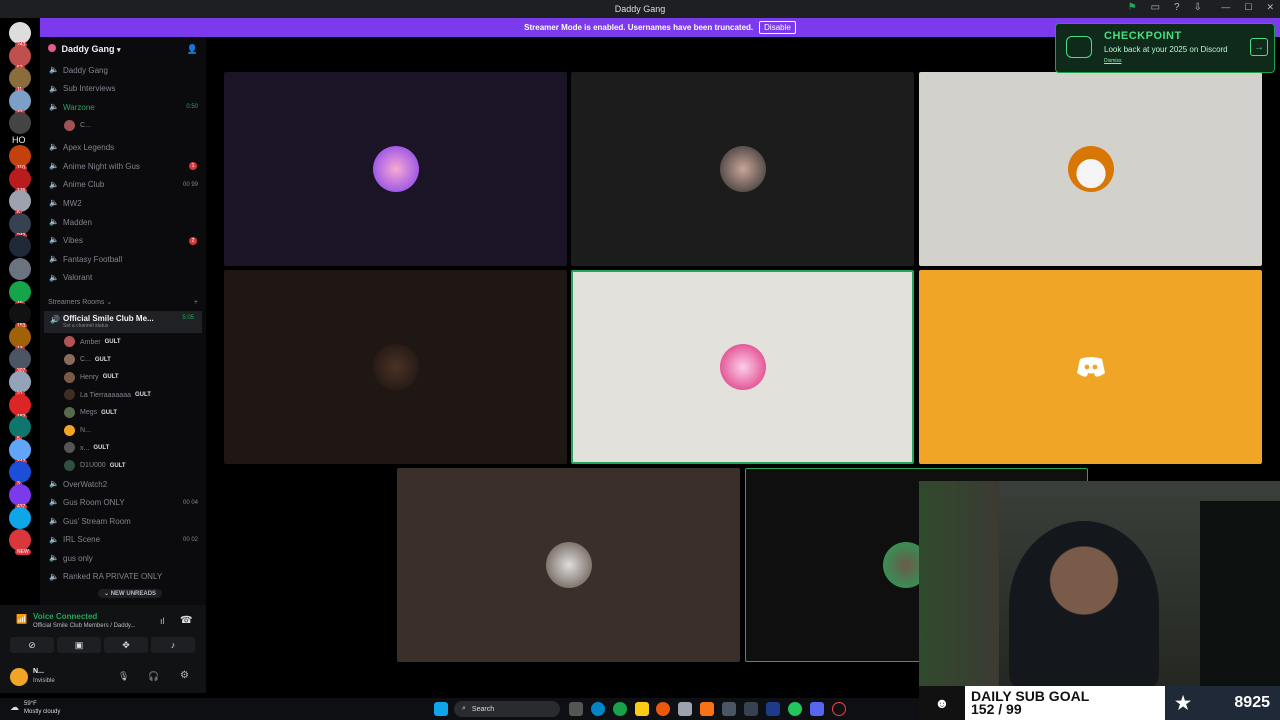  I want to click on steam-icon, so click(773, 709).